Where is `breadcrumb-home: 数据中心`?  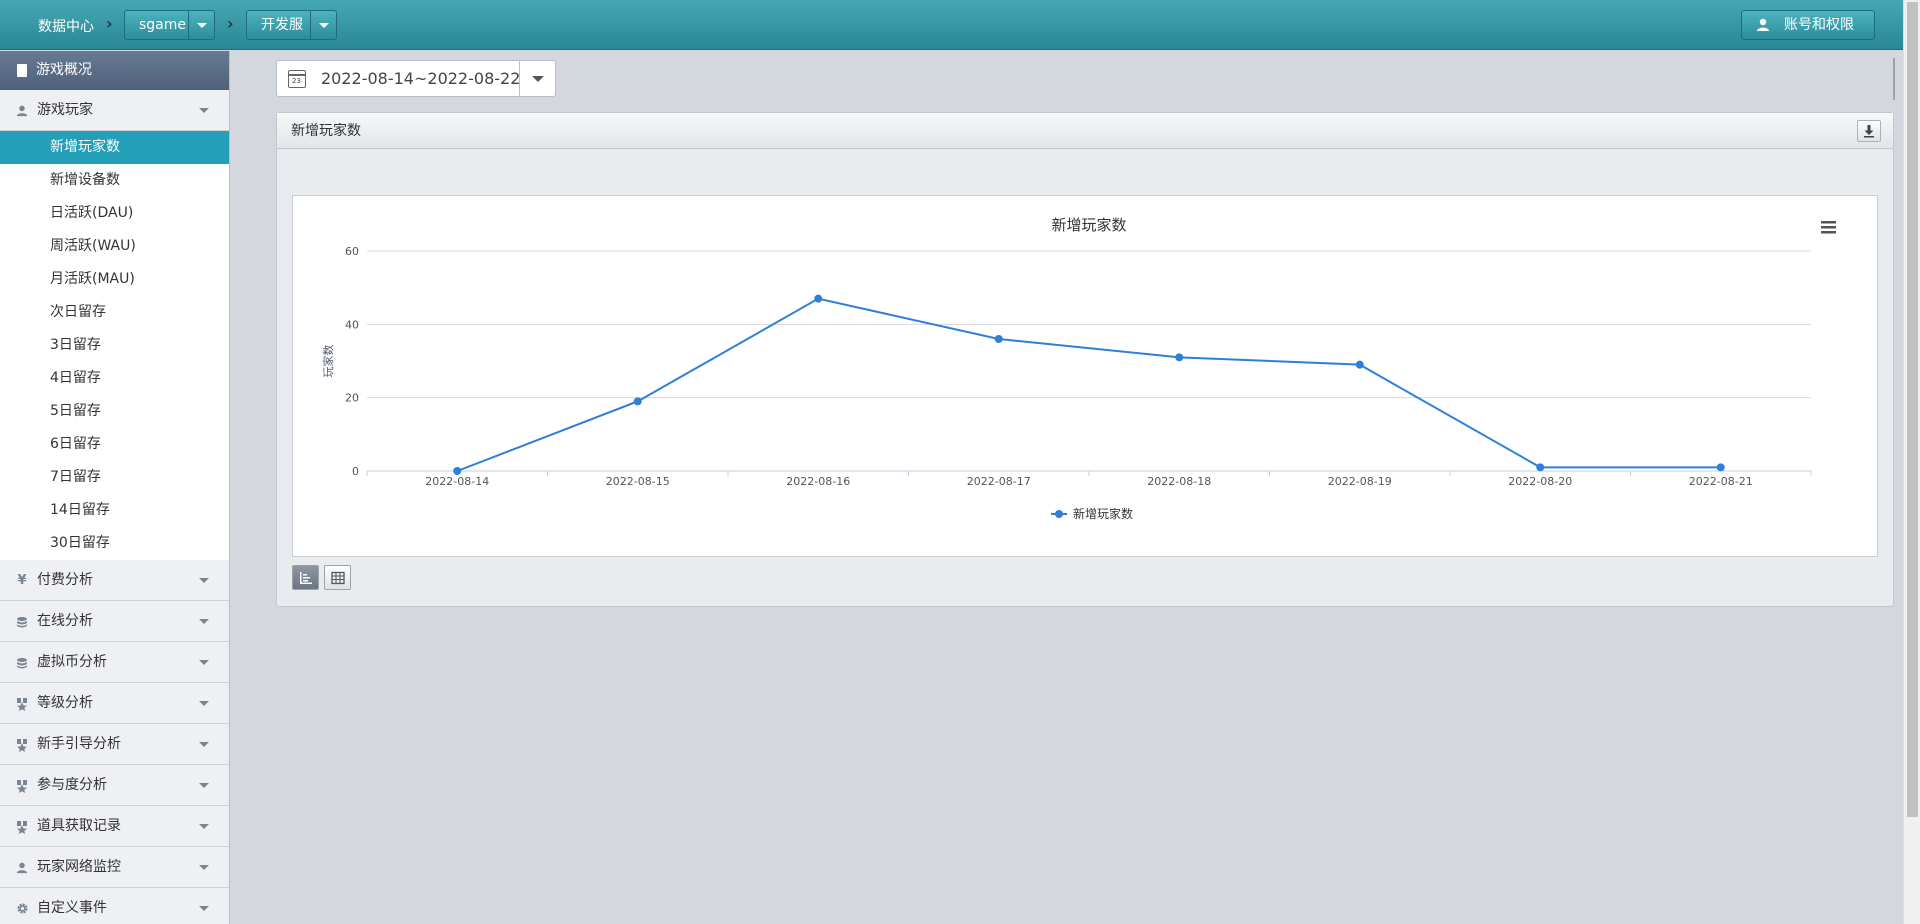
breadcrumb-home: 数据中心 is located at coordinates (66, 26).